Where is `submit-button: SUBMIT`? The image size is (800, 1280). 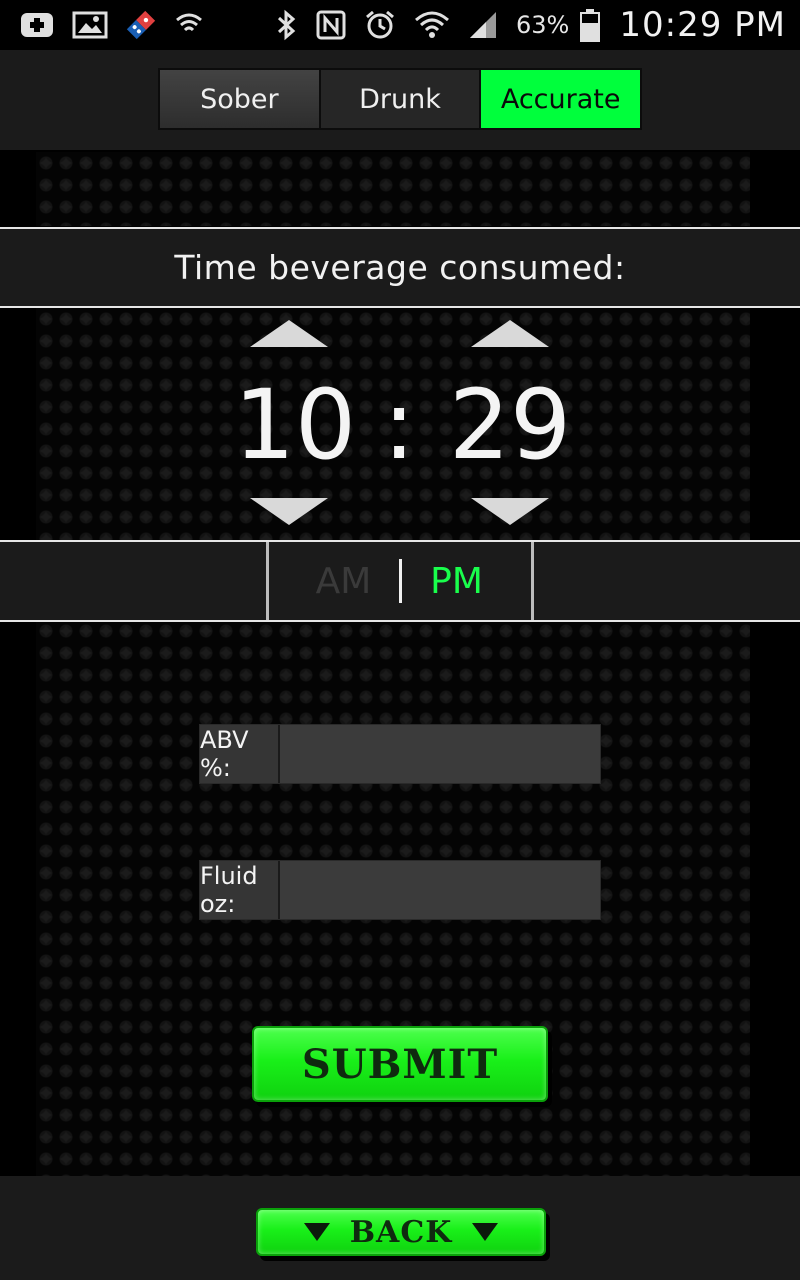
submit-button: SUBMIT is located at coordinates (400, 1064).